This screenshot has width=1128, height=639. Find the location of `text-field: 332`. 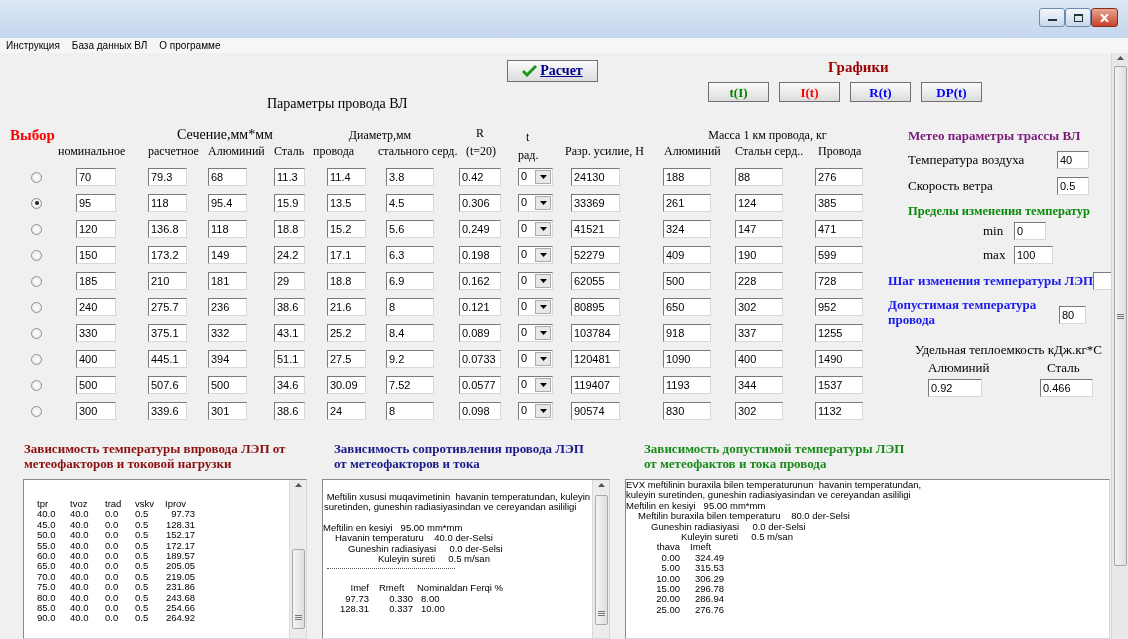

text-field: 332 is located at coordinates (227, 333).